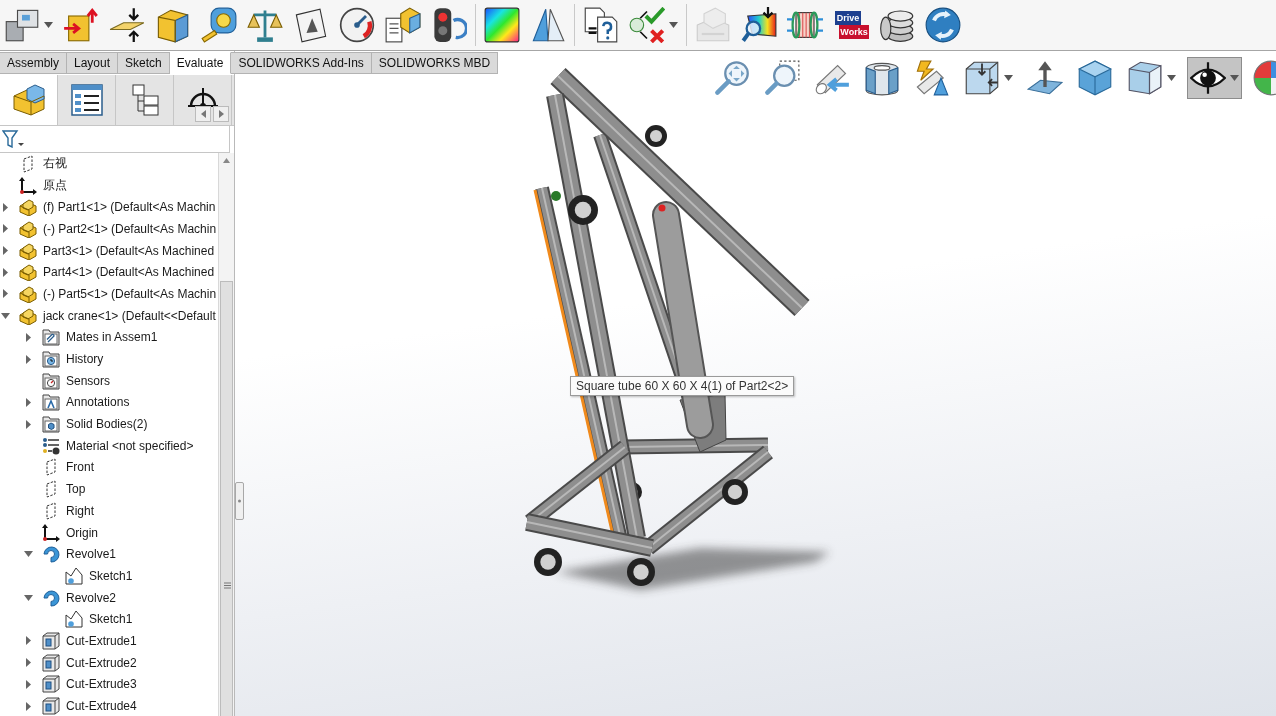 Image resolution: width=1276 pixels, height=716 pixels. I want to click on panel-splitter-handle, so click(239, 501).